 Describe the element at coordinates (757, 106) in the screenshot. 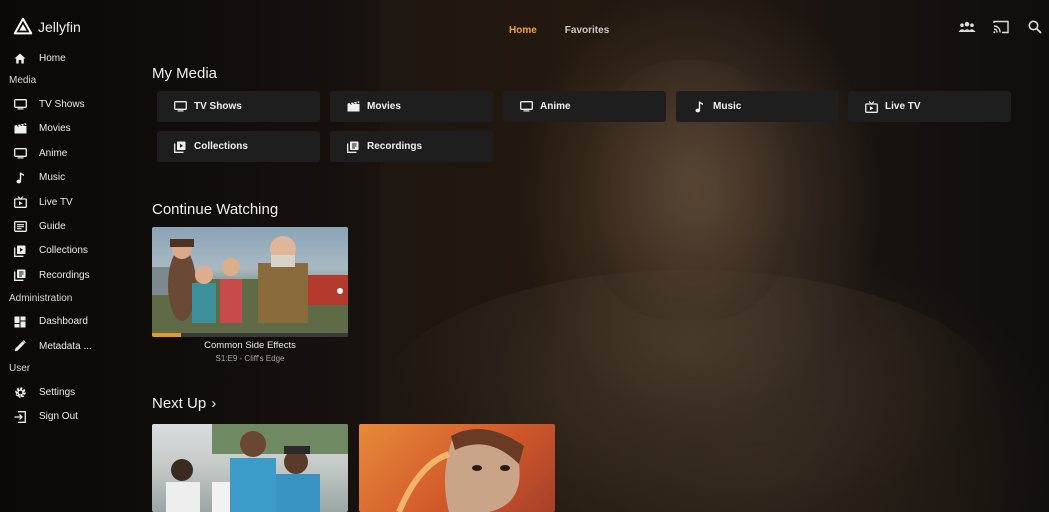

I see `library-music-button: Music` at that location.